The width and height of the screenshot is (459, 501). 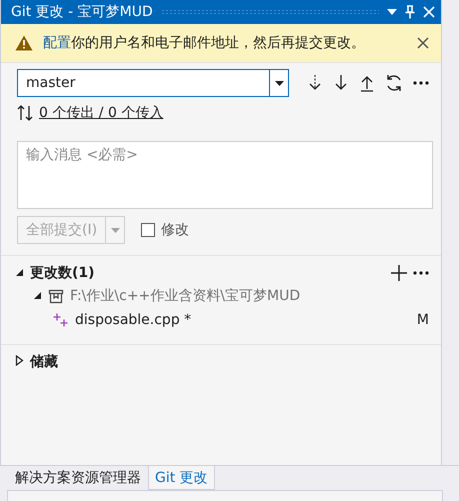 What do you see at coordinates (341, 83) in the screenshot?
I see `pull-icon` at bounding box center [341, 83].